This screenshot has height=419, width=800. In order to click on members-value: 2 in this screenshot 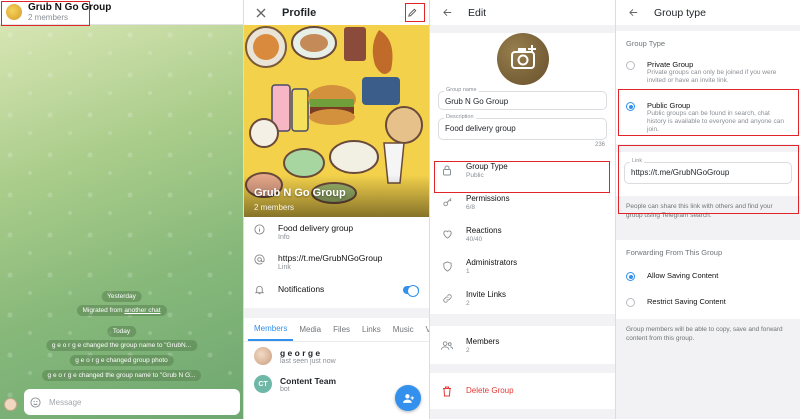, I will do `click(468, 350)`.